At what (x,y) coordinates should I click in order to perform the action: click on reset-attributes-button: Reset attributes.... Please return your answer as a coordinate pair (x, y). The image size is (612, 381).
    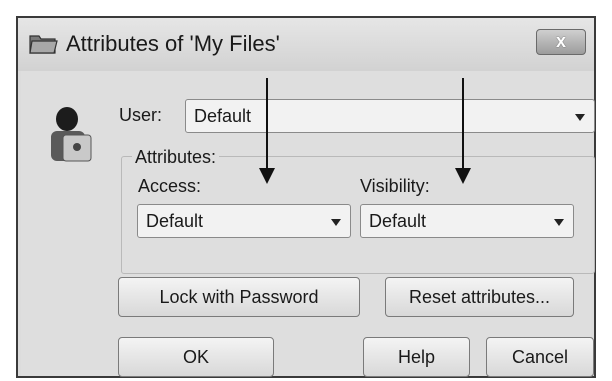
    Looking at the image, I should click on (479, 297).